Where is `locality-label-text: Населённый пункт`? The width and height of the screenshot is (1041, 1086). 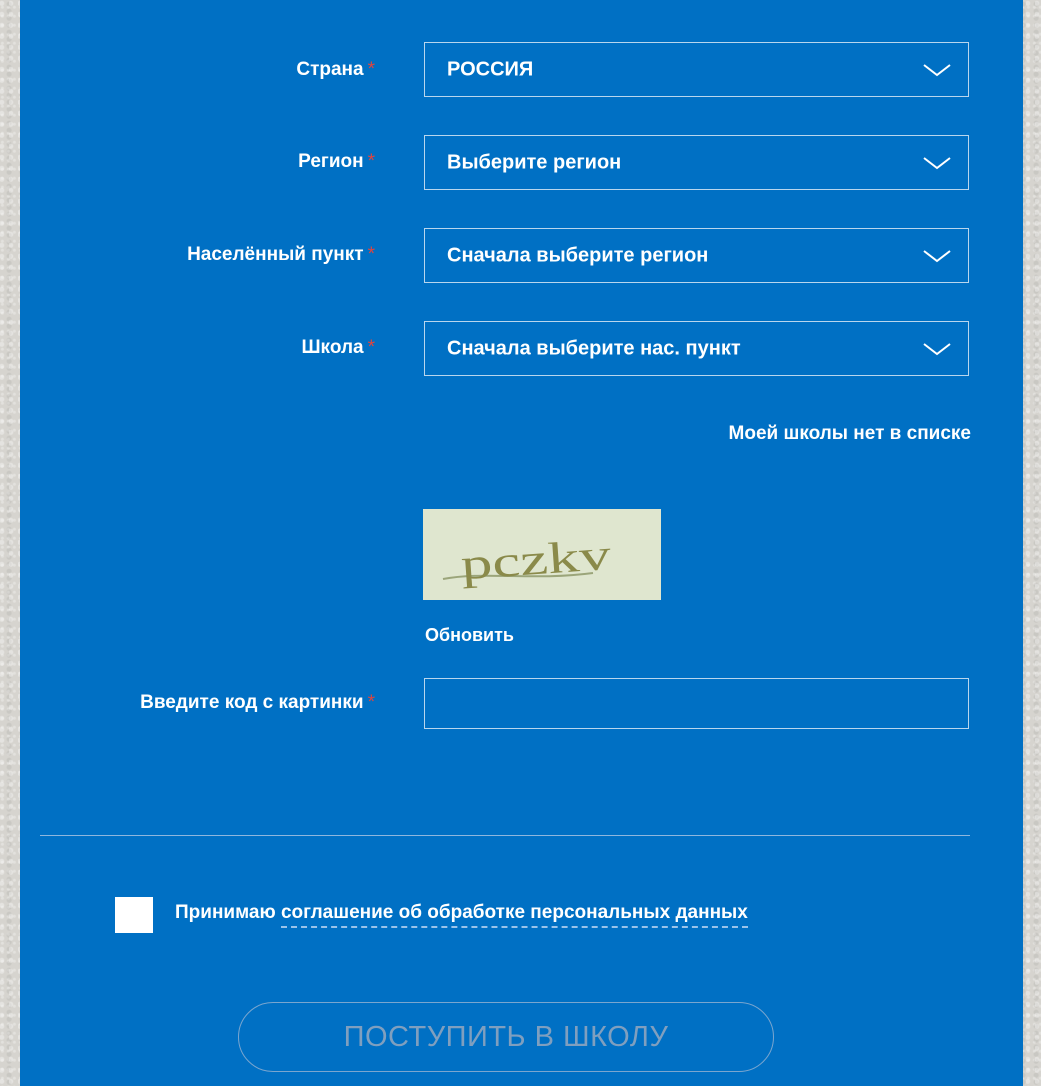
locality-label-text: Населённый пункт is located at coordinates (275, 254).